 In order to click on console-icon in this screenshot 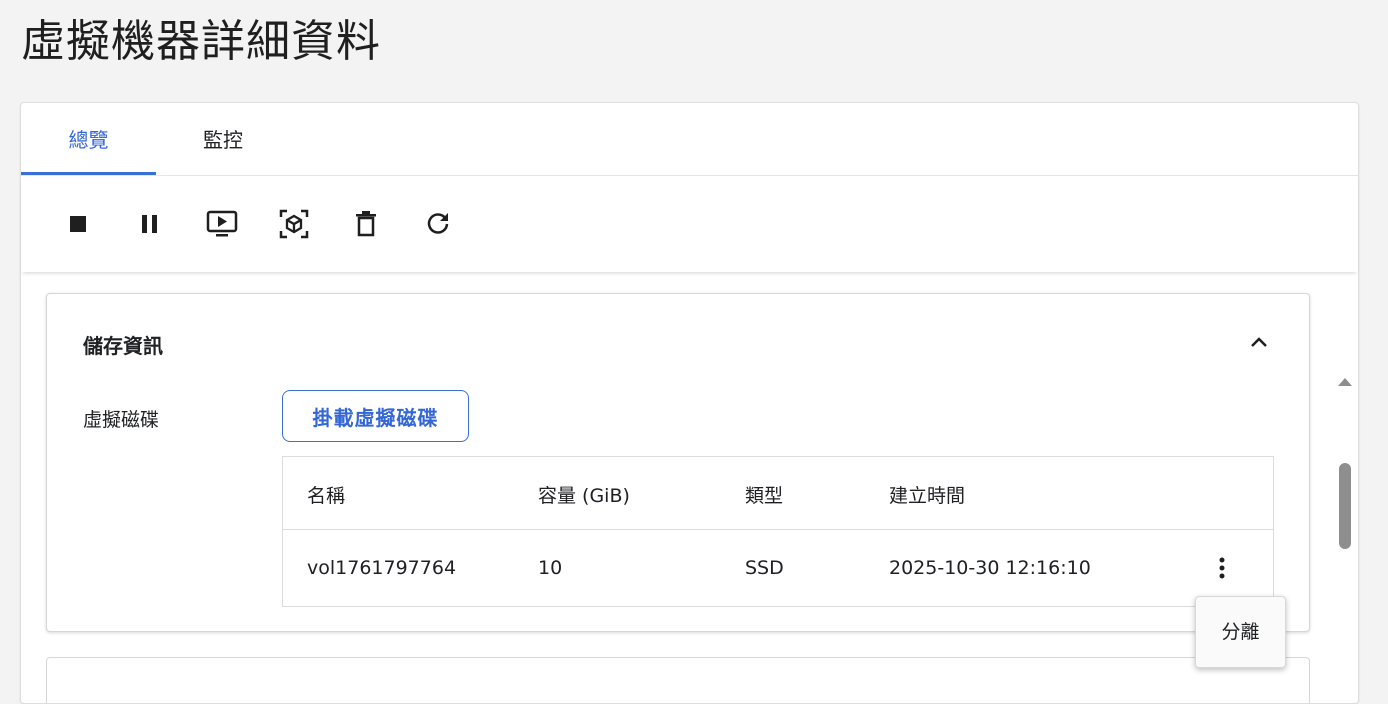, I will do `click(222, 223)`.